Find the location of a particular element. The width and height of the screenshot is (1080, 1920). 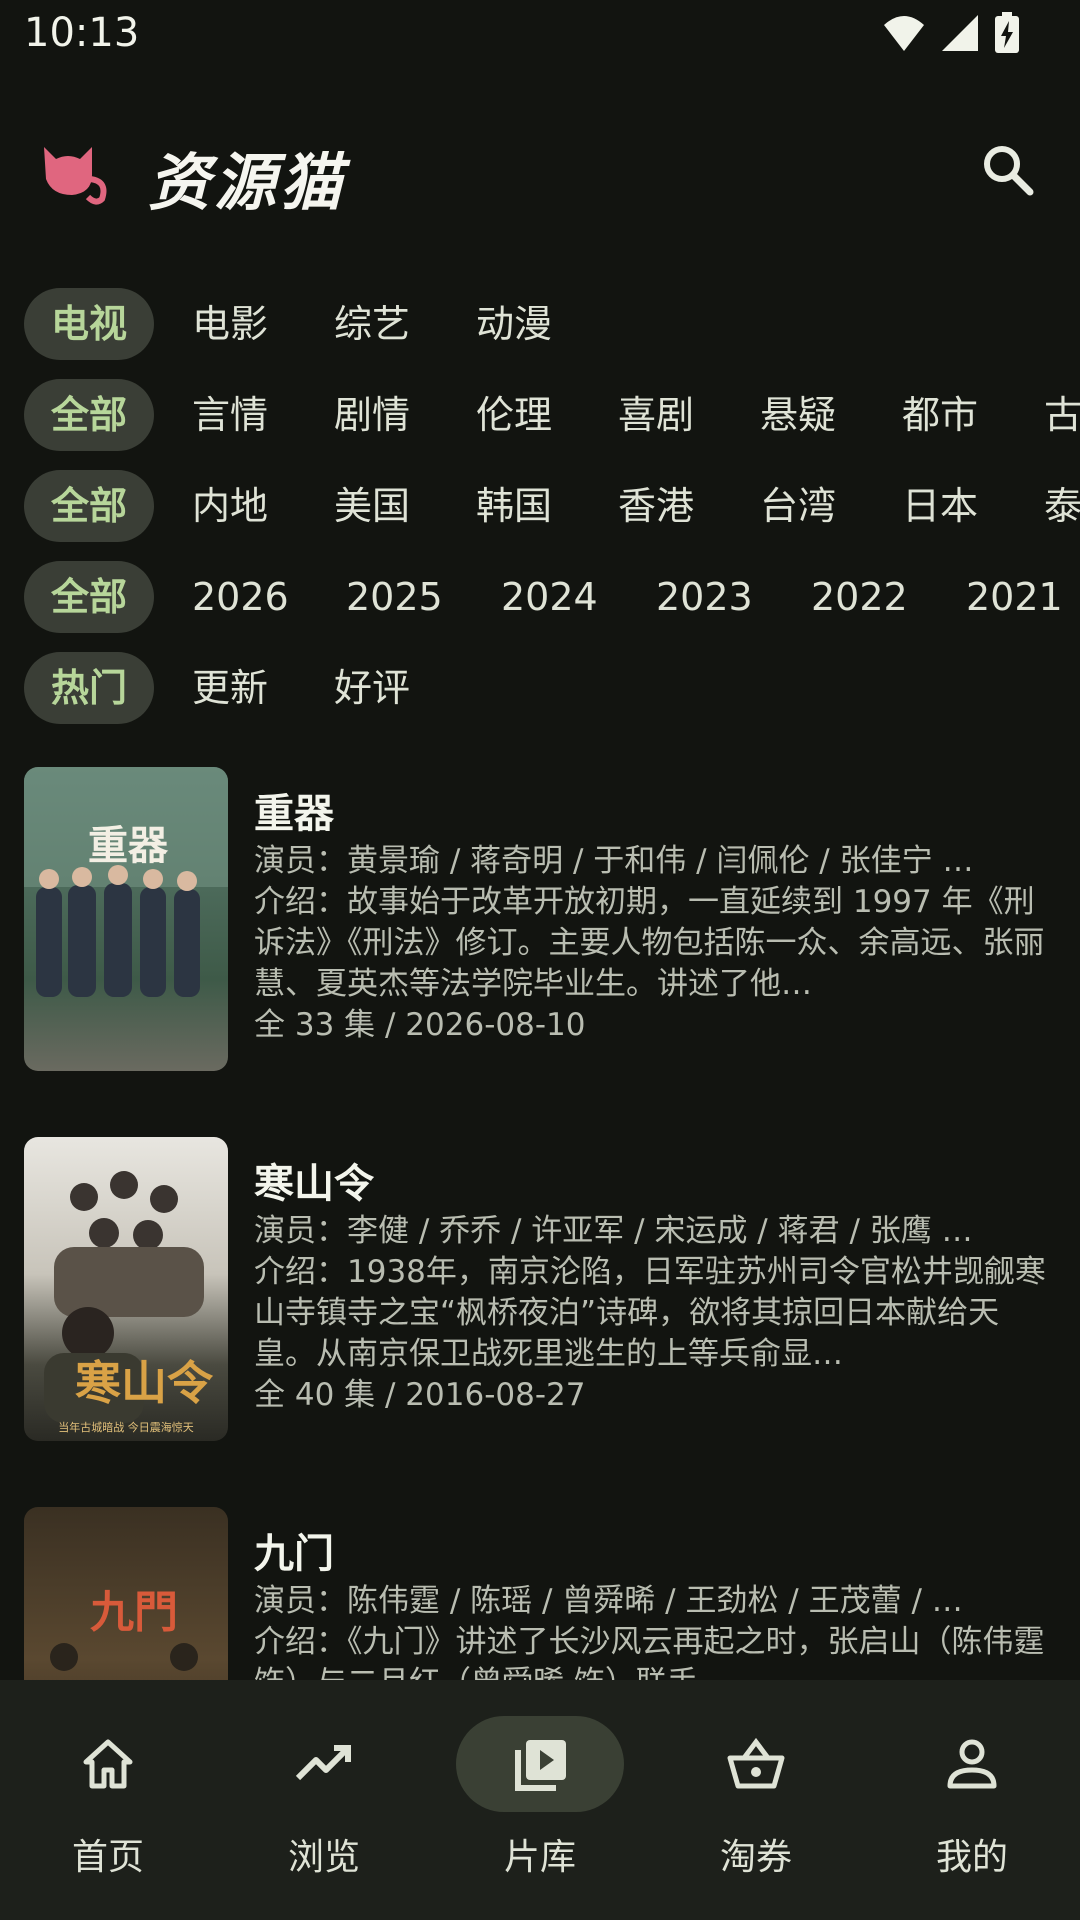

sort-chip-selected: 热门 is located at coordinates (89, 688).